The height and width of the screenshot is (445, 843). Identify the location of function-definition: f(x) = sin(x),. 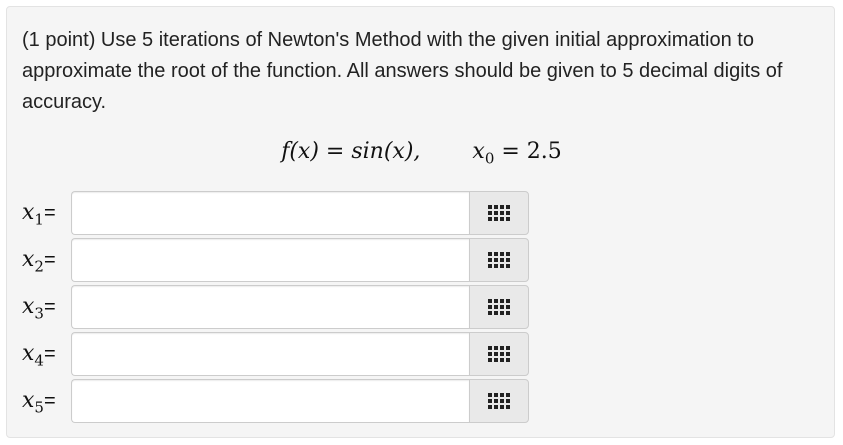
(351, 151).